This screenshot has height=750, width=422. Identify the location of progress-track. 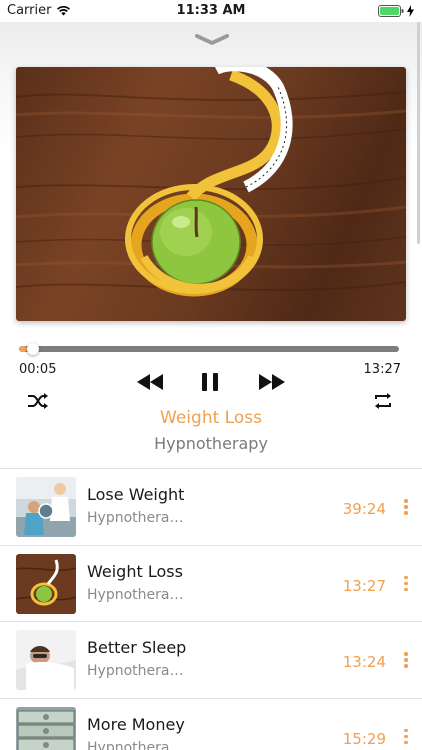
(209, 349).